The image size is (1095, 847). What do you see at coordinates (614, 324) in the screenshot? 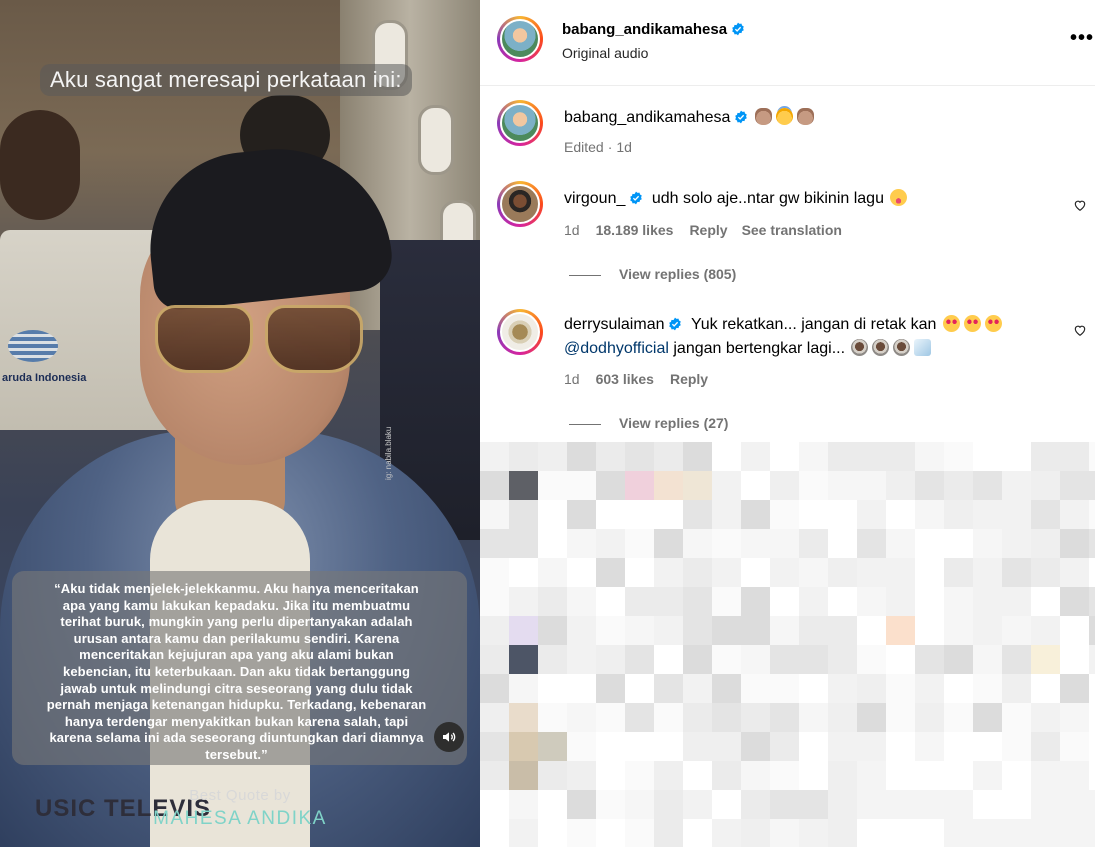
I see `comment-username: derrysulaiman` at bounding box center [614, 324].